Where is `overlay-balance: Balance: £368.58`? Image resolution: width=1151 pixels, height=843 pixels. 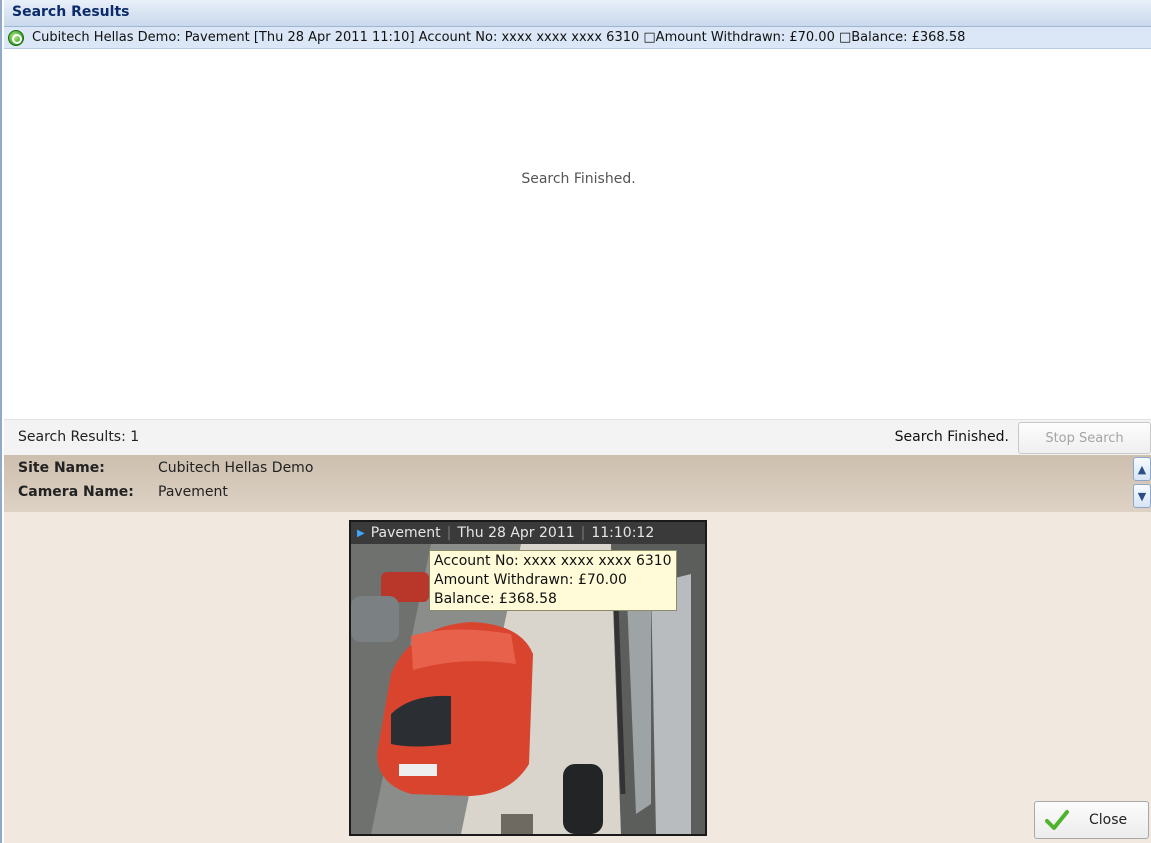 overlay-balance: Balance: £368.58 is located at coordinates (495, 599).